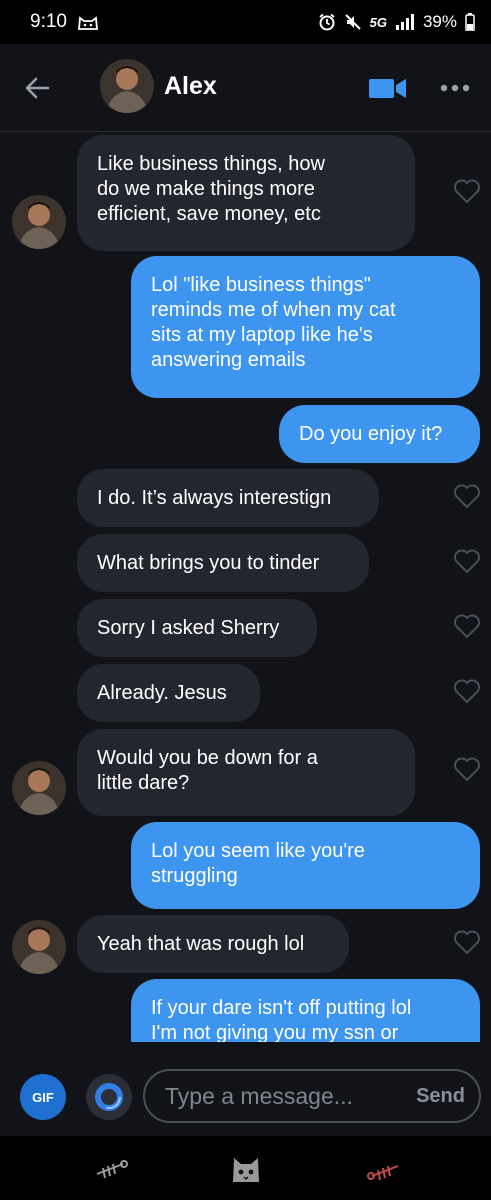  Describe the element at coordinates (291, 1096) in the screenshot. I see `message-input` at that location.